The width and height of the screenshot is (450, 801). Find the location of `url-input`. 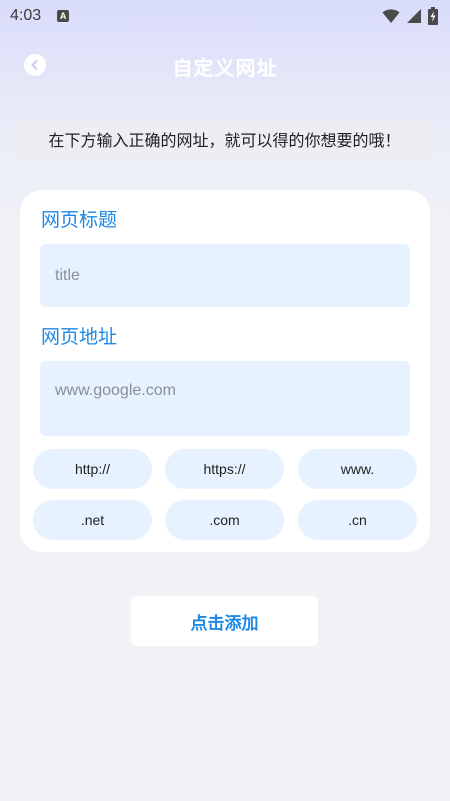

url-input is located at coordinates (225, 398).